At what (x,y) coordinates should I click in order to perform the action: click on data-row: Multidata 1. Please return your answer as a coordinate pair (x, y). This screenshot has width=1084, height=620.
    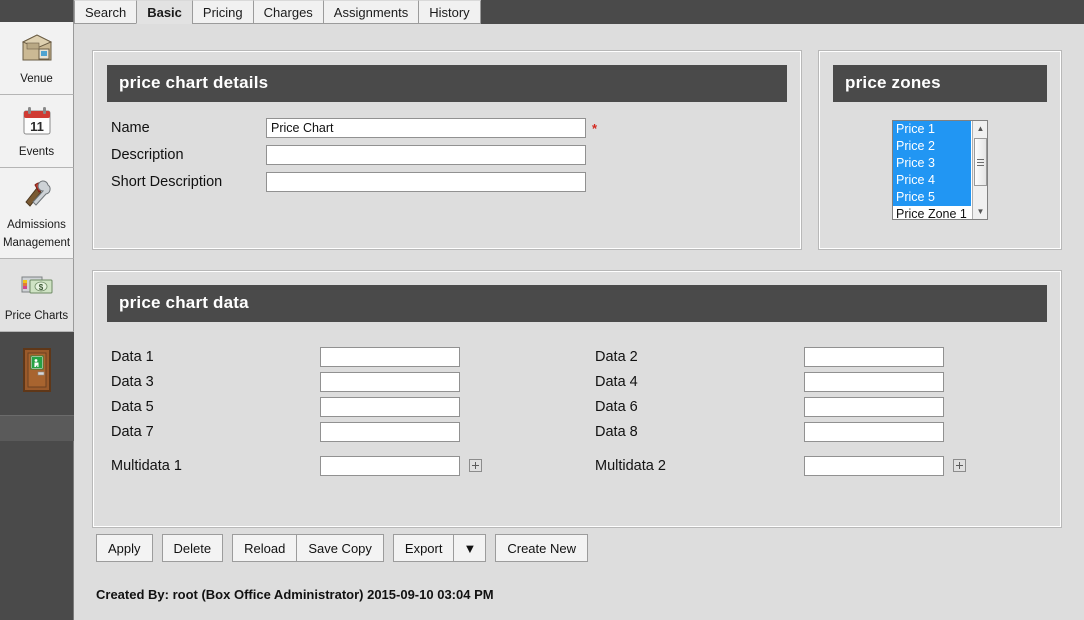
    Looking at the image, I should click on (335, 465).